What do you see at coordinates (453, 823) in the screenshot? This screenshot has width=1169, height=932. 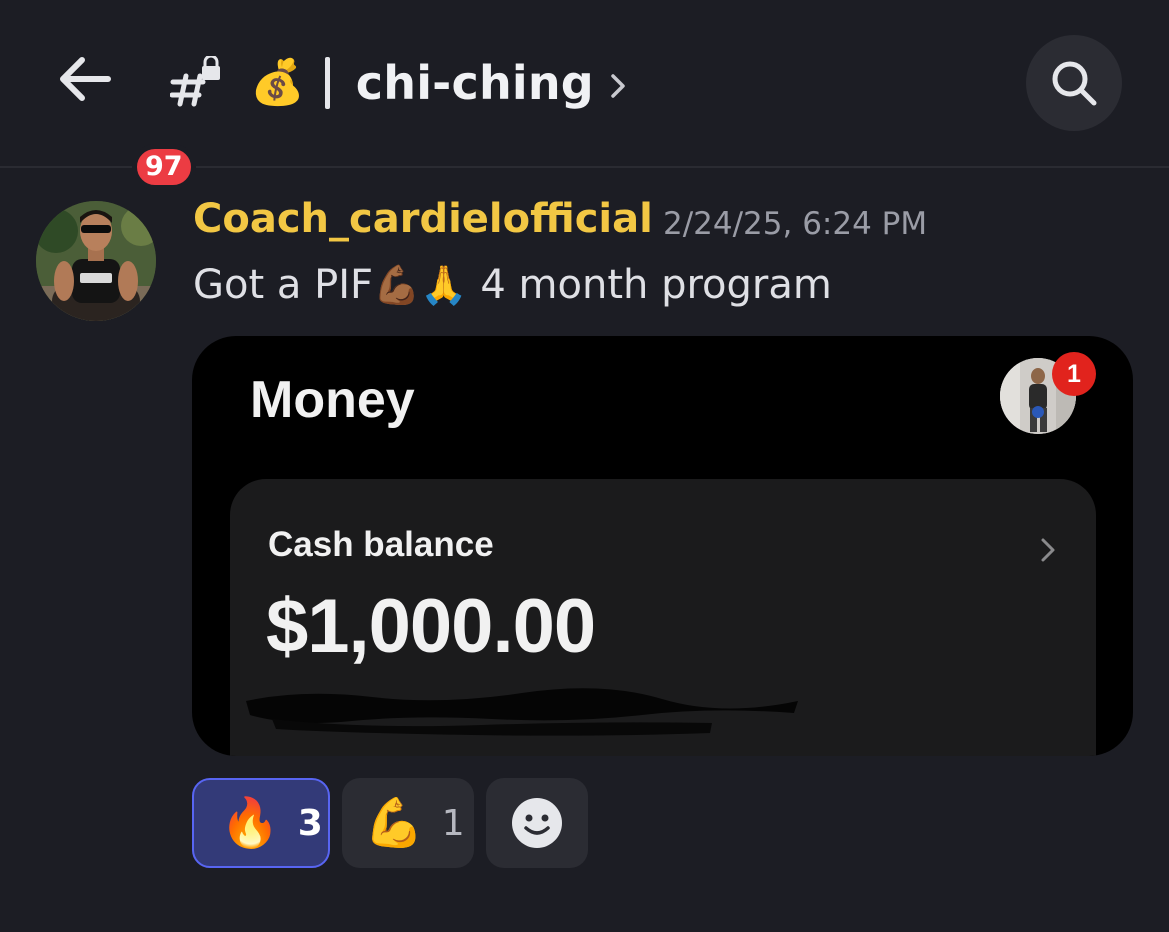 I see `reaction-count: 1` at bounding box center [453, 823].